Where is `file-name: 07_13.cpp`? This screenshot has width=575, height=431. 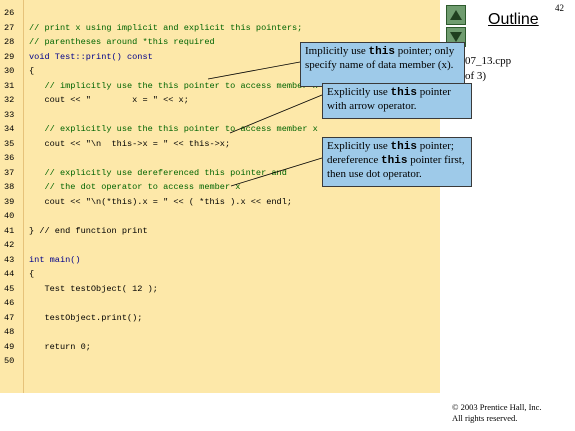 file-name: 07_13.cpp is located at coordinates (488, 61).